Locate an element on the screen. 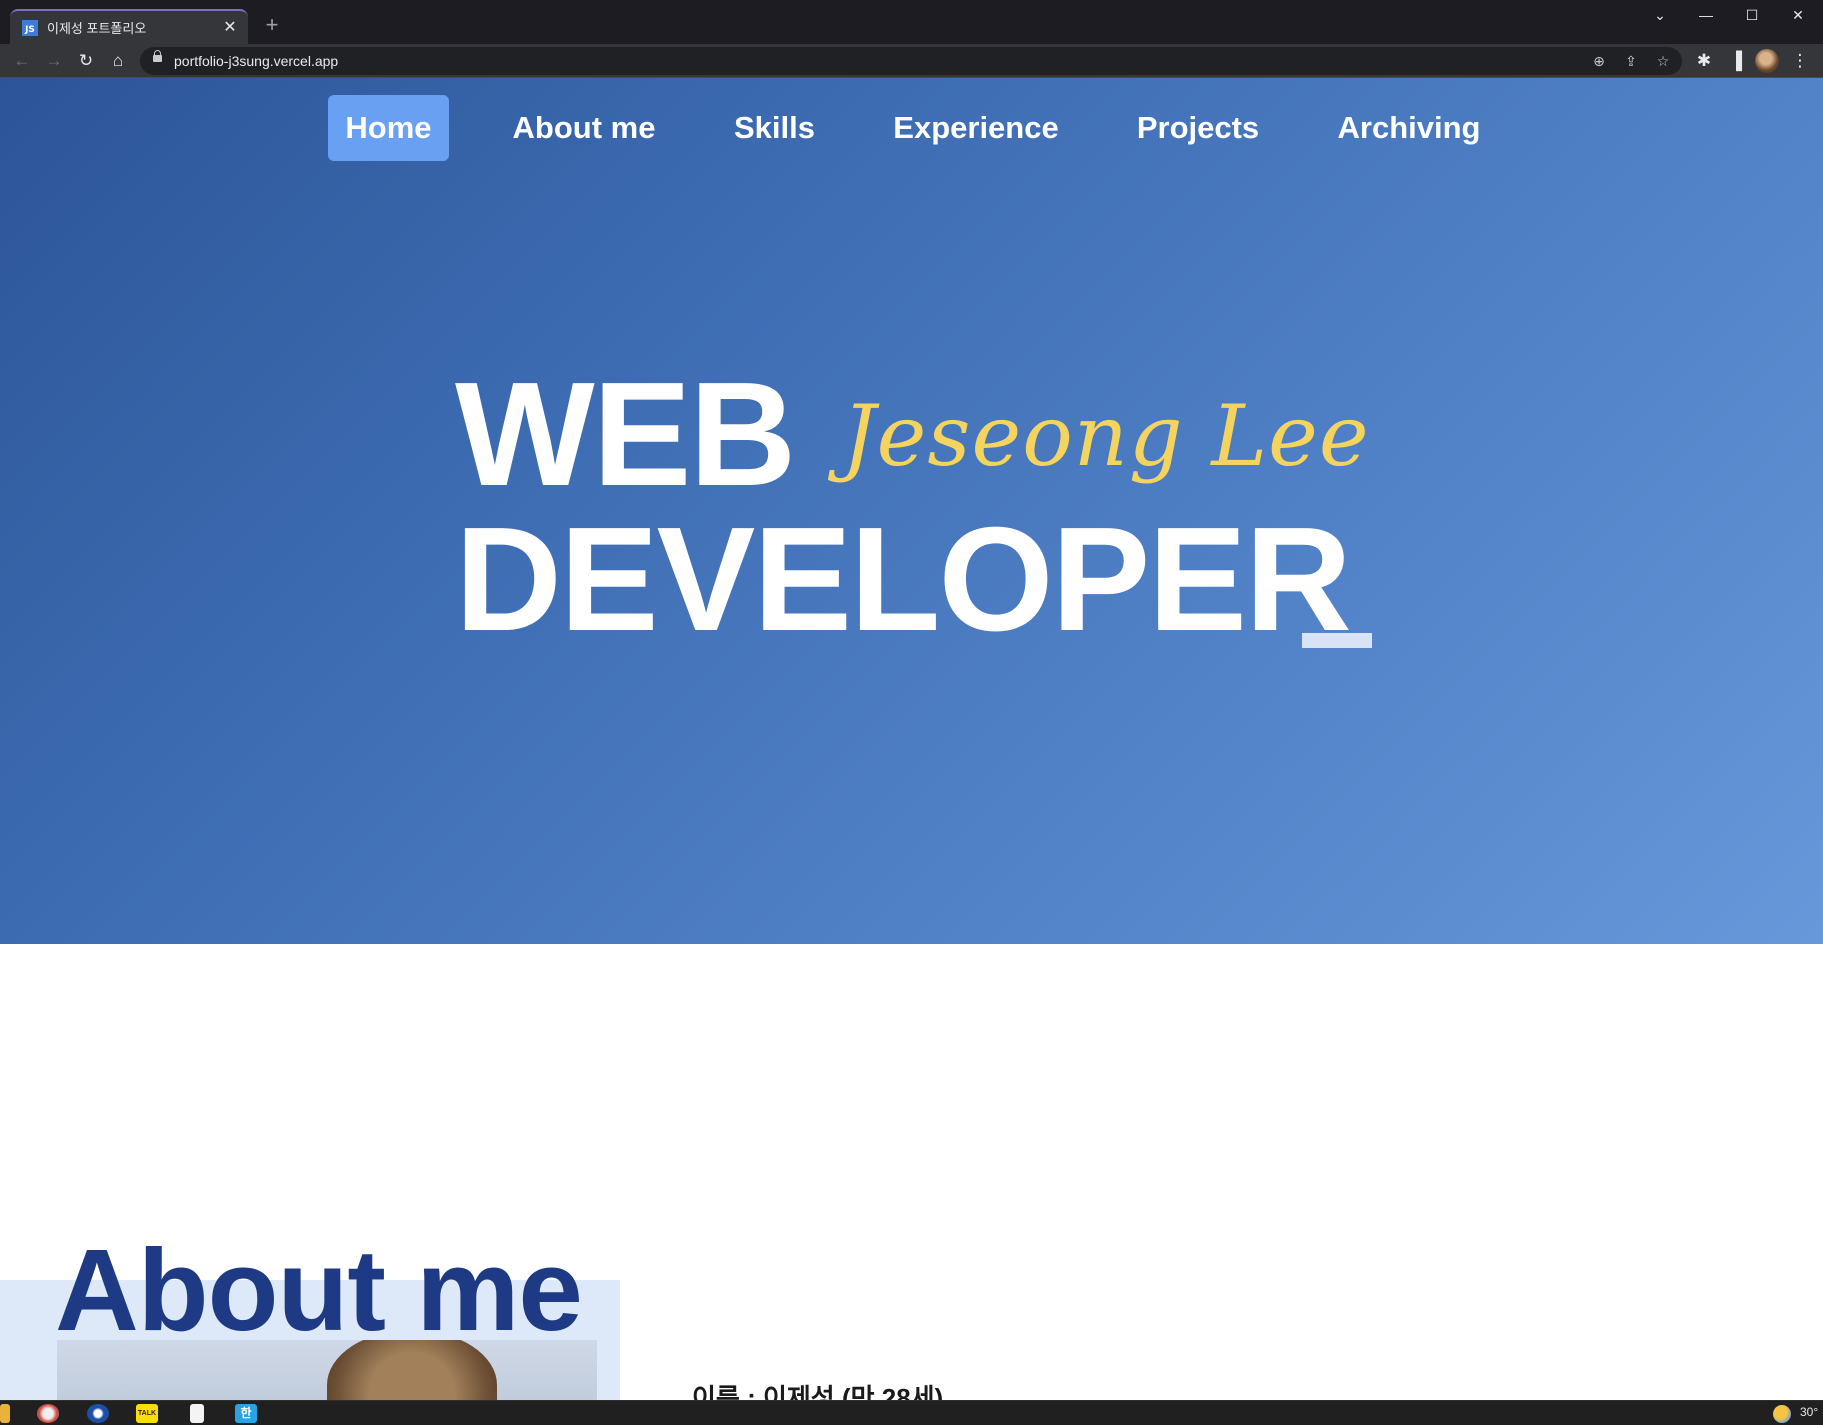 The width and height of the screenshot is (1823, 1425). nav-projects: Projects is located at coordinates (1198, 128).